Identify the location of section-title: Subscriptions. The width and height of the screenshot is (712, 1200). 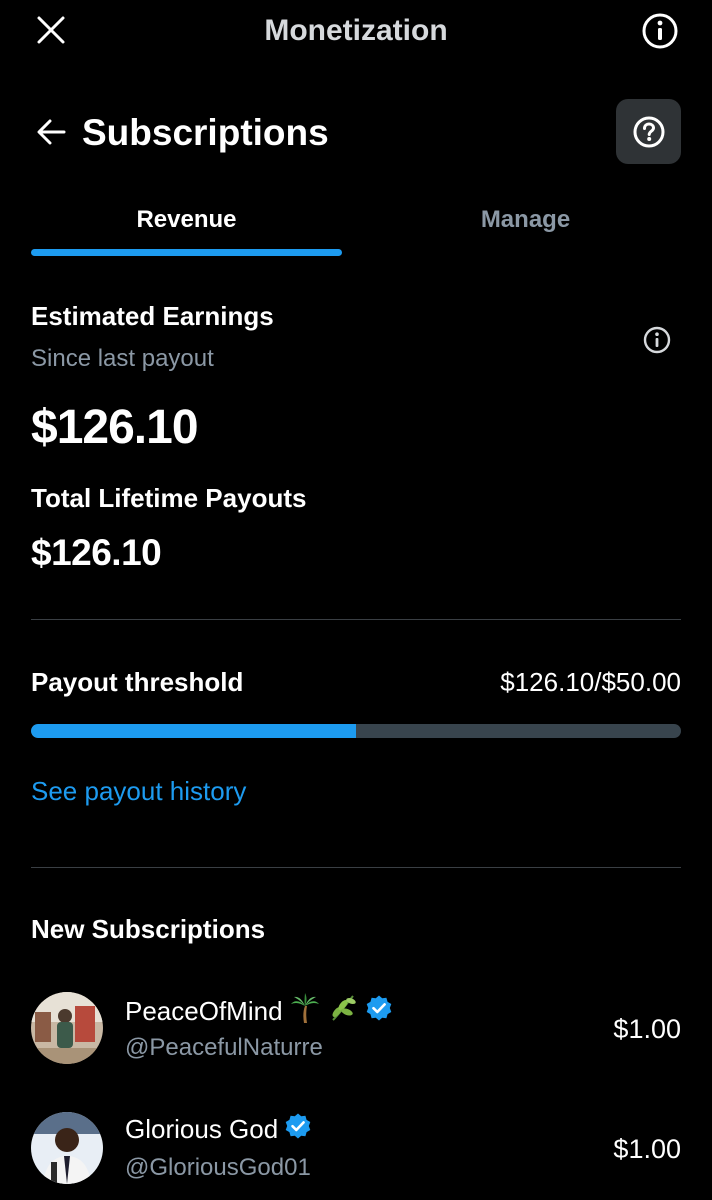
(205, 132).